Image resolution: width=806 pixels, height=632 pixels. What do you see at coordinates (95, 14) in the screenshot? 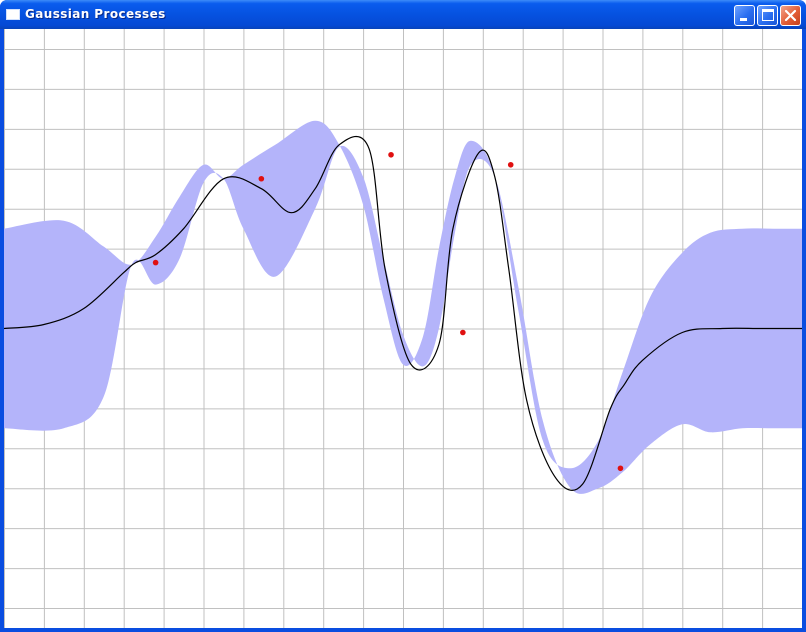
I see `window-title: Gaussian Processes` at bounding box center [95, 14].